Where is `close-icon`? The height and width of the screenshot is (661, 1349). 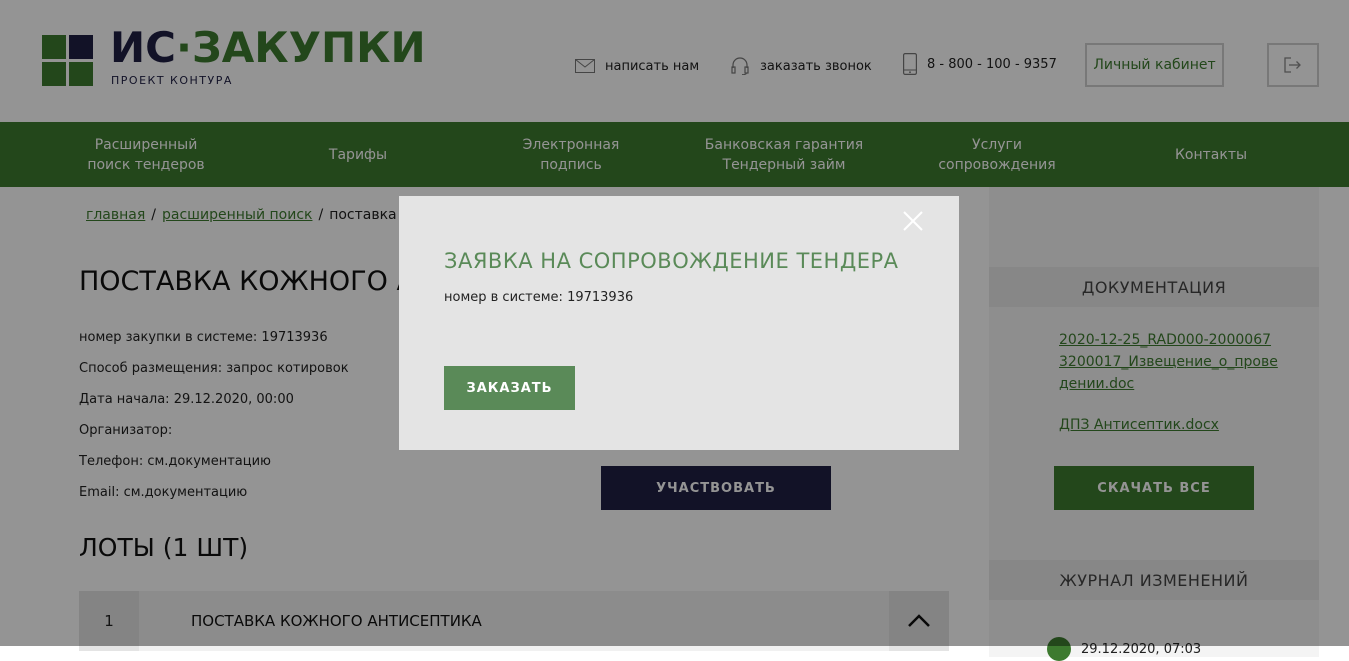
close-icon is located at coordinates (913, 221).